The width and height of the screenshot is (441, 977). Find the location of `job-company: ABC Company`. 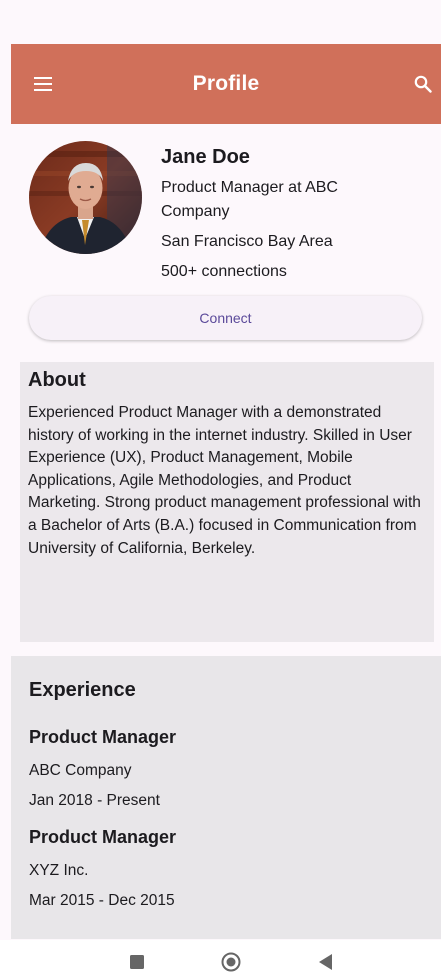

job-company: ABC Company is located at coordinates (80, 770).